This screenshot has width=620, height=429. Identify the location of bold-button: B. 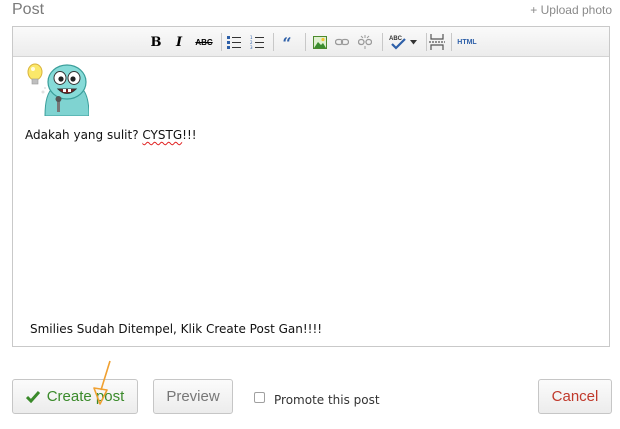
(156, 42).